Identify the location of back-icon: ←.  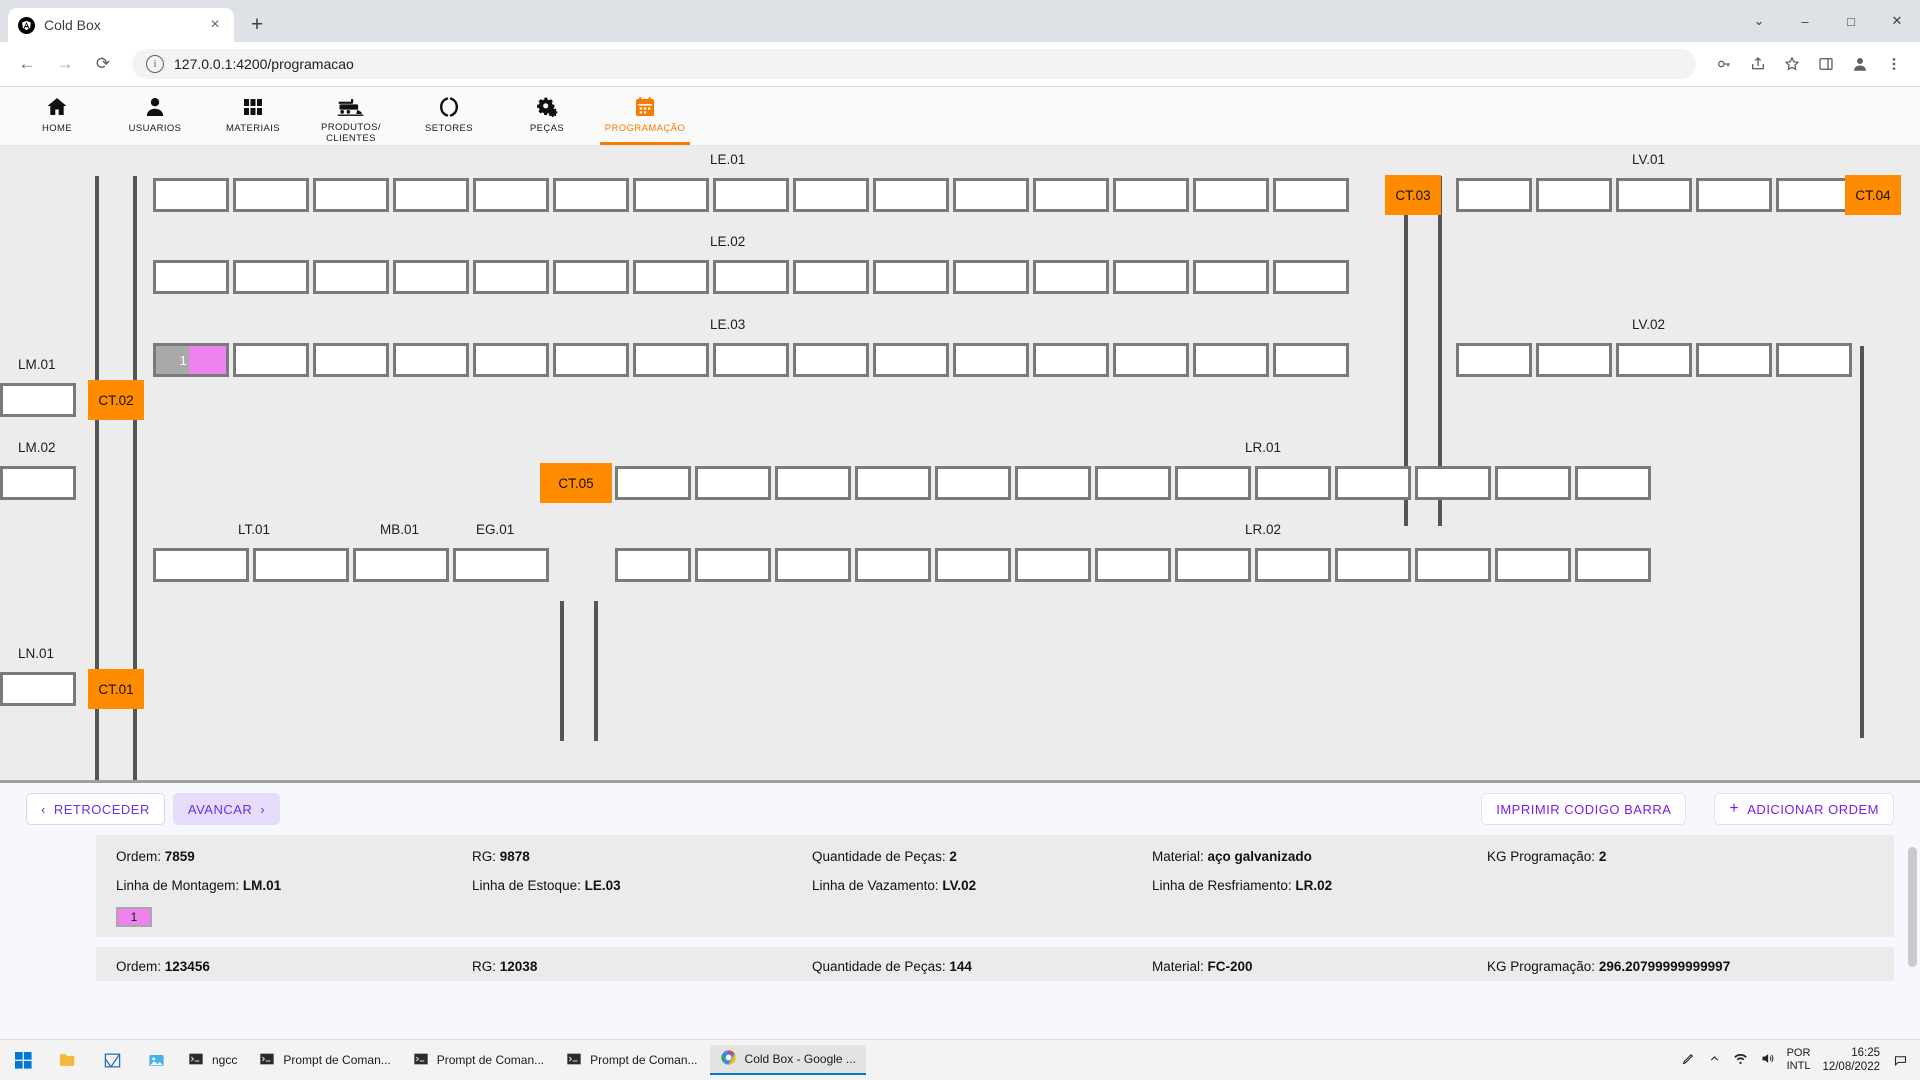
(27, 64).